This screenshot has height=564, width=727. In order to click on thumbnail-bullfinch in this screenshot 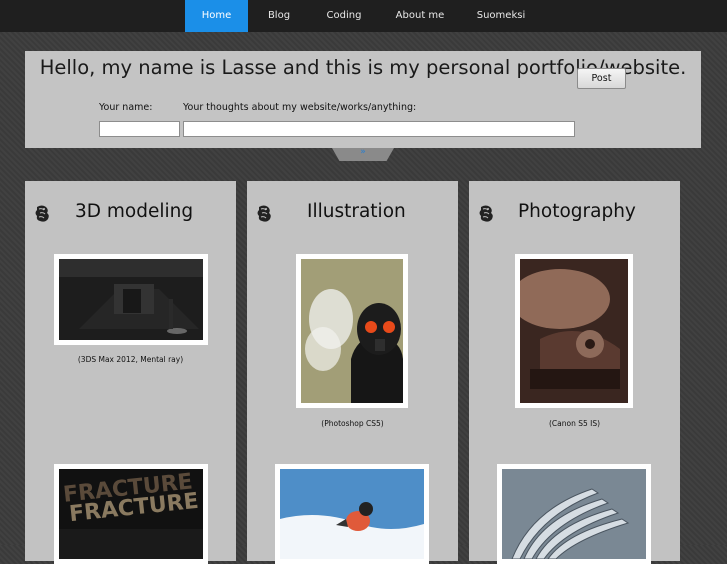, I will do `click(352, 514)`.